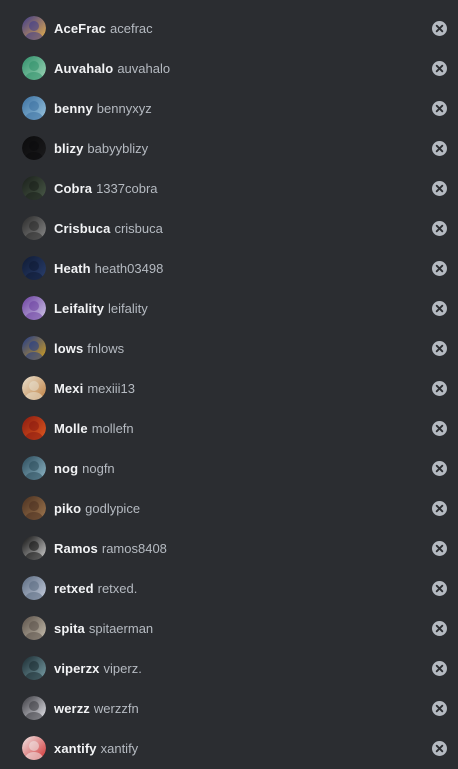  What do you see at coordinates (229, 628) in the screenshot?
I see `member-row: spita spitaerman` at bounding box center [229, 628].